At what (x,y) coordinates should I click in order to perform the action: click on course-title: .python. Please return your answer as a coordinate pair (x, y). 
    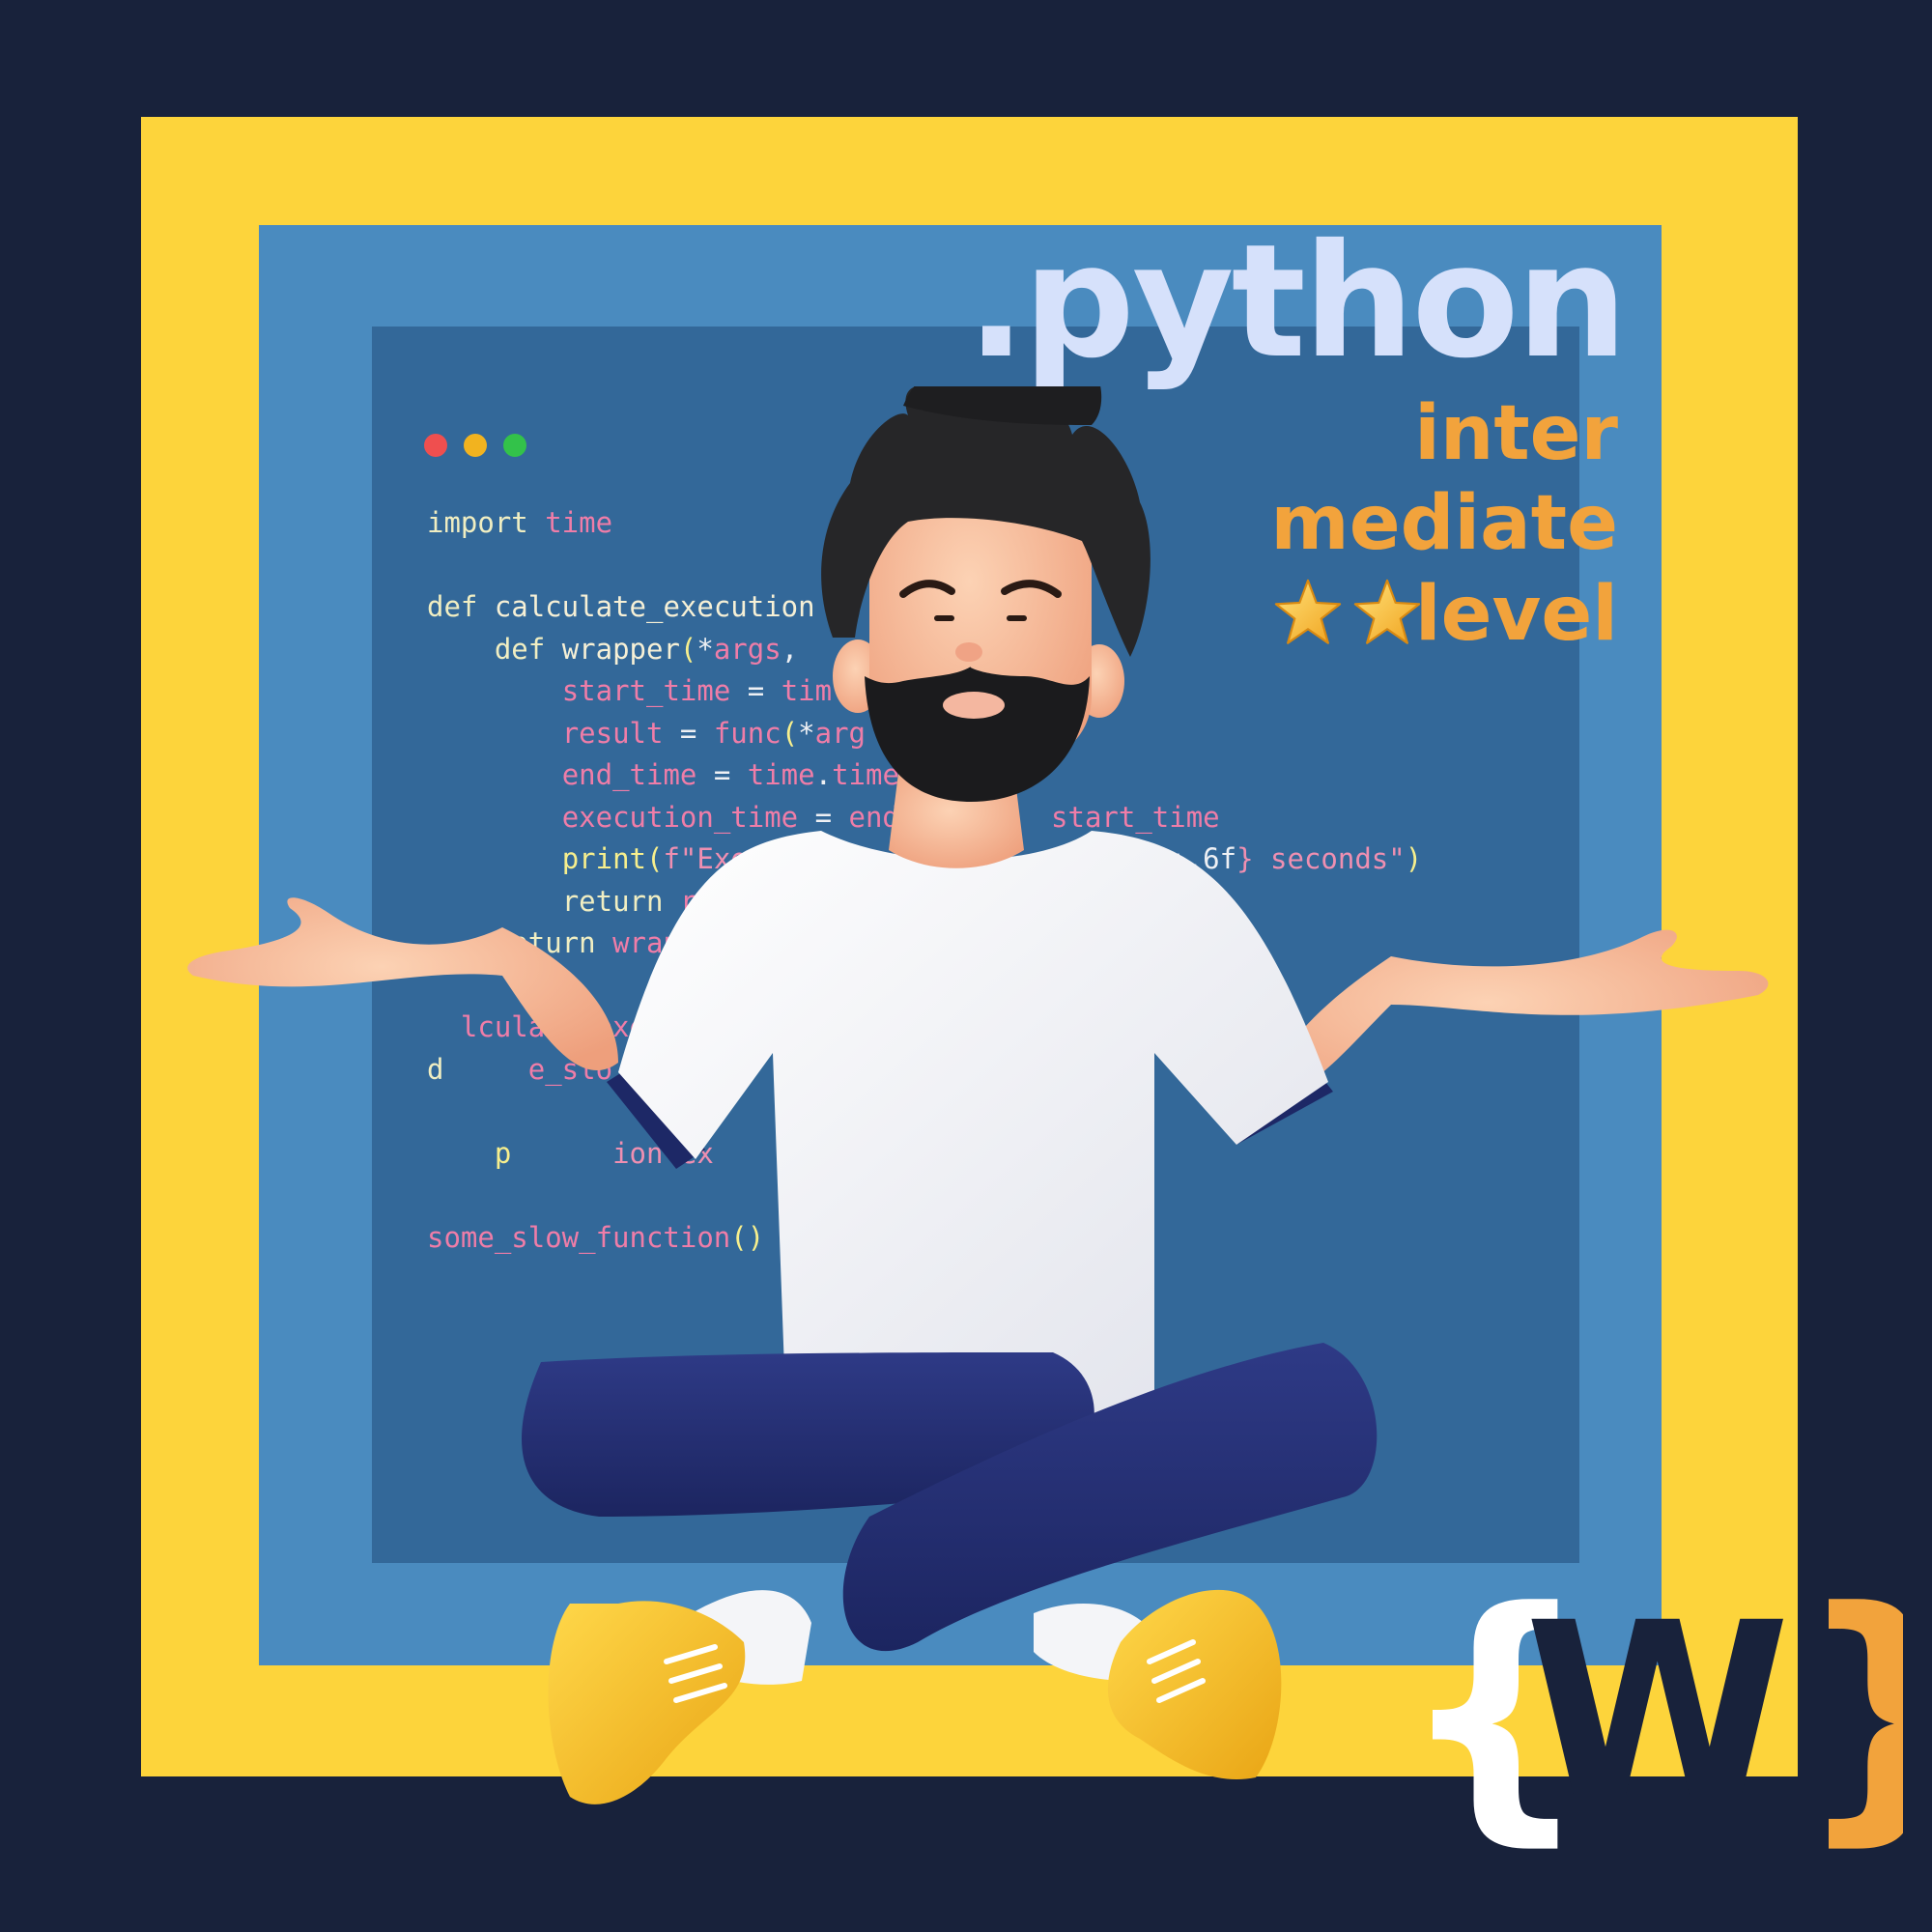
    Looking at the image, I should click on (1297, 302).